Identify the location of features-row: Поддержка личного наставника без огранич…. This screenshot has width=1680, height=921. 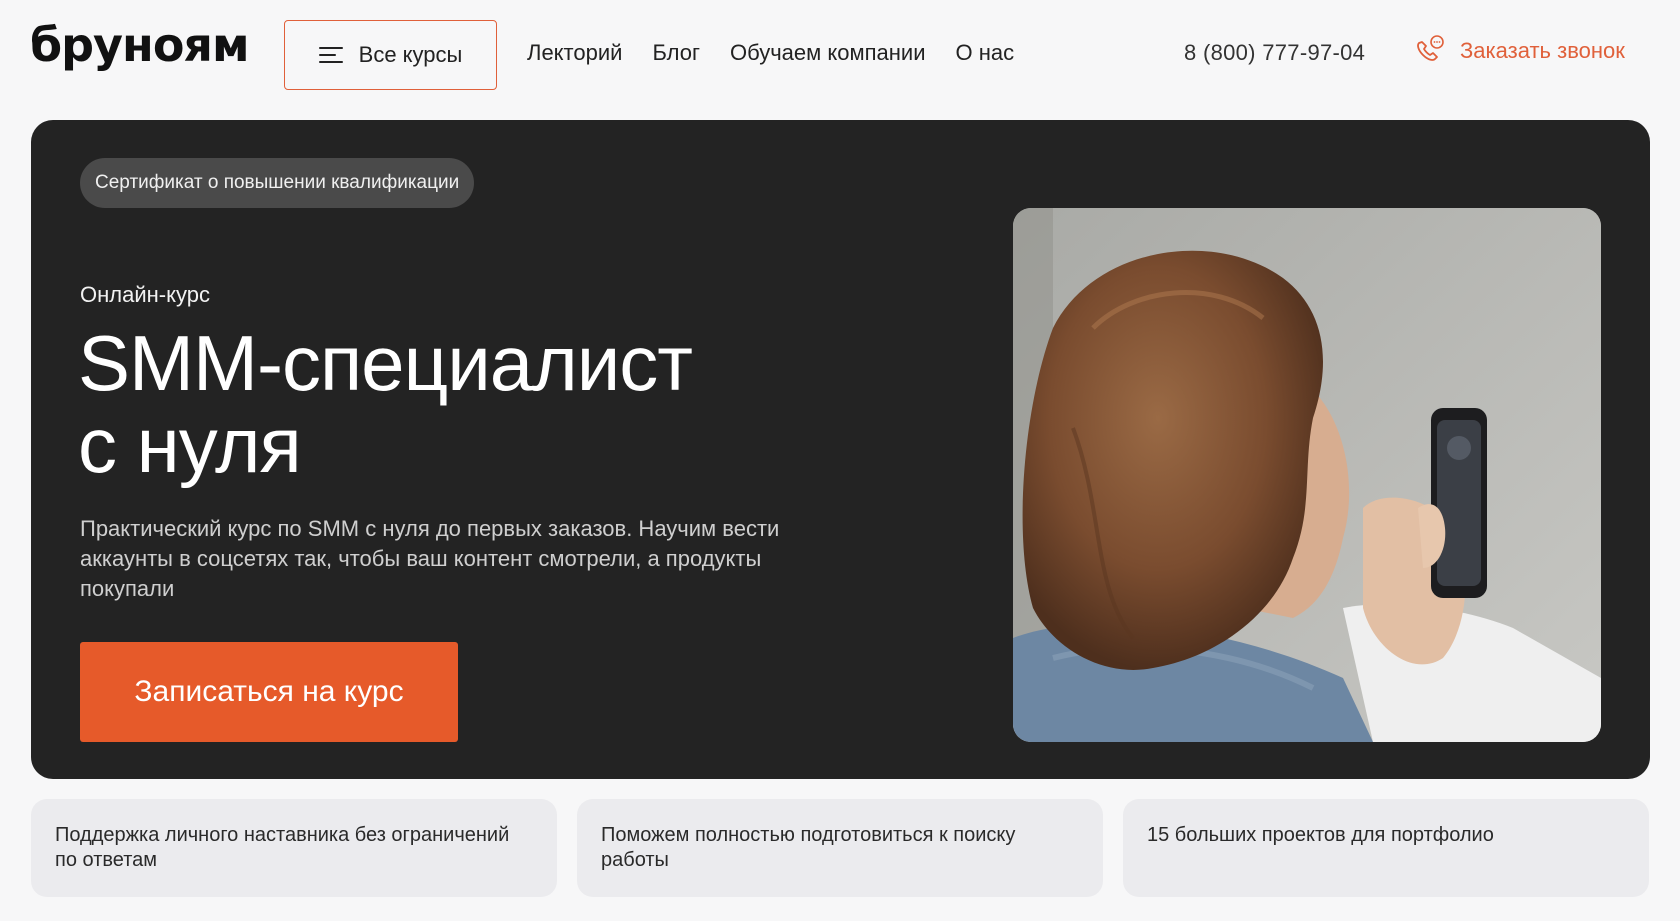
(840, 848).